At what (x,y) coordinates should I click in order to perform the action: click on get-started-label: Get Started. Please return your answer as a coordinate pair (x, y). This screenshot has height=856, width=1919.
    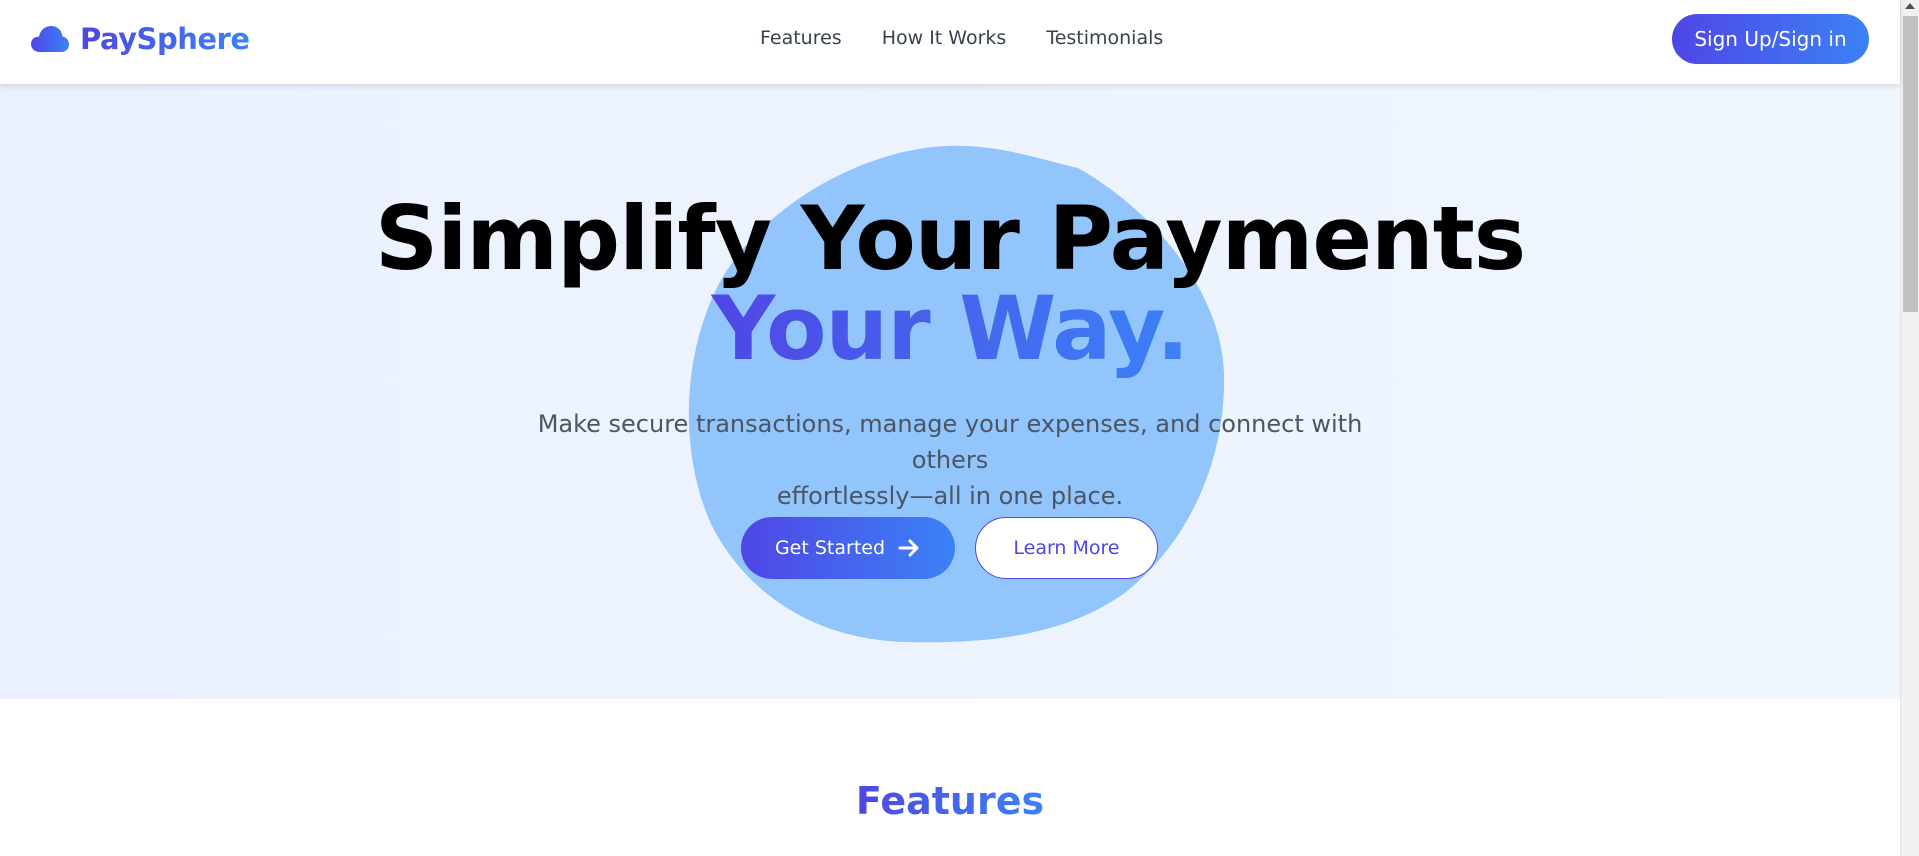
    Looking at the image, I should click on (830, 548).